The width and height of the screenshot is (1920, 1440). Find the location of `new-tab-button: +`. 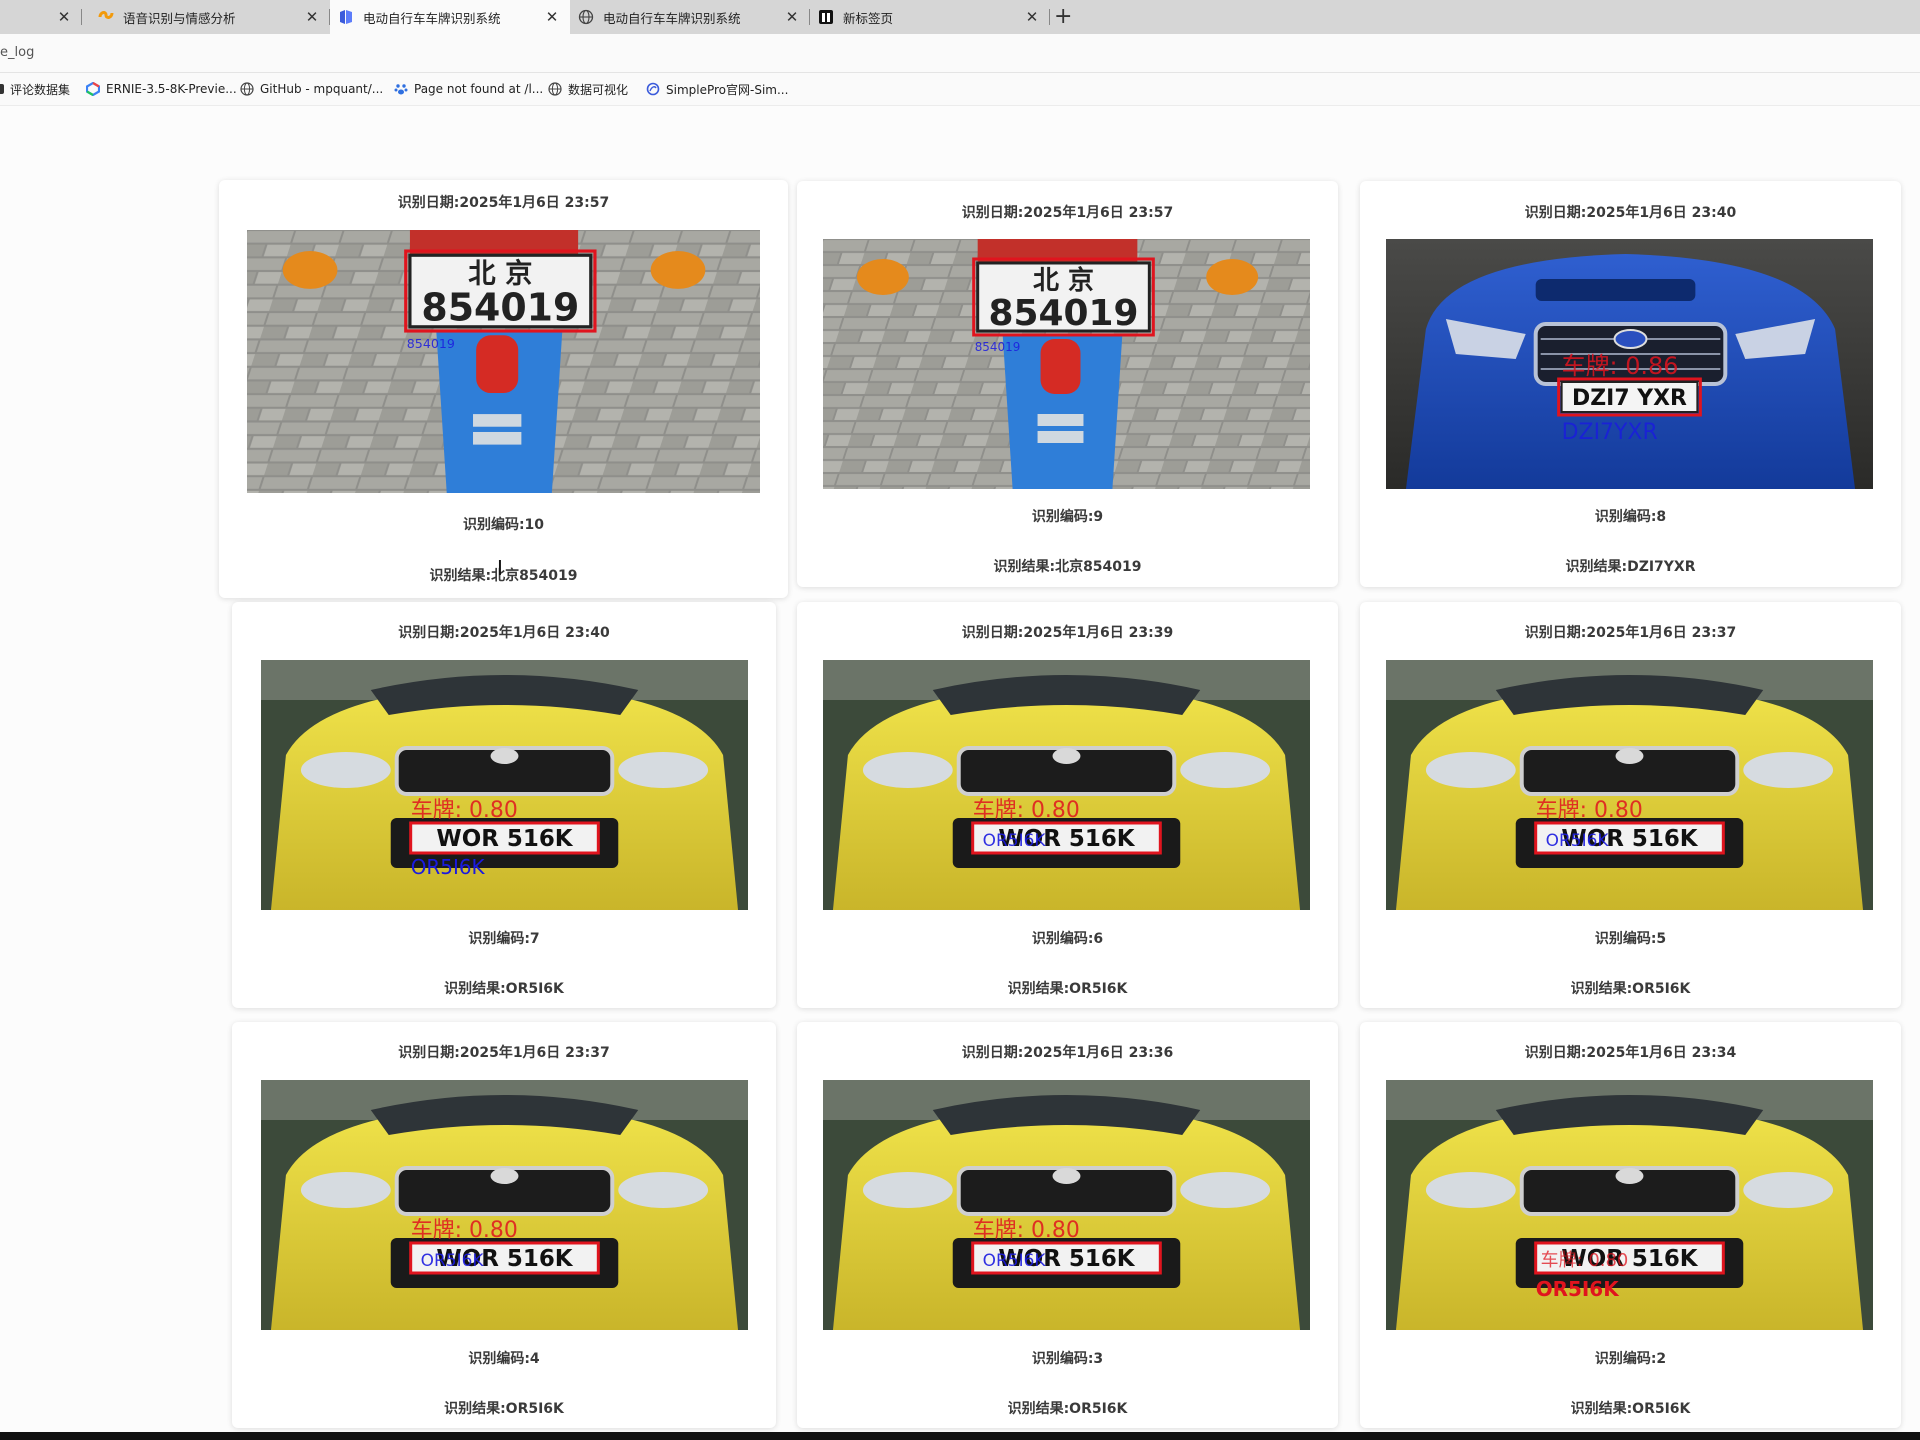

new-tab-button: + is located at coordinates (1063, 17).